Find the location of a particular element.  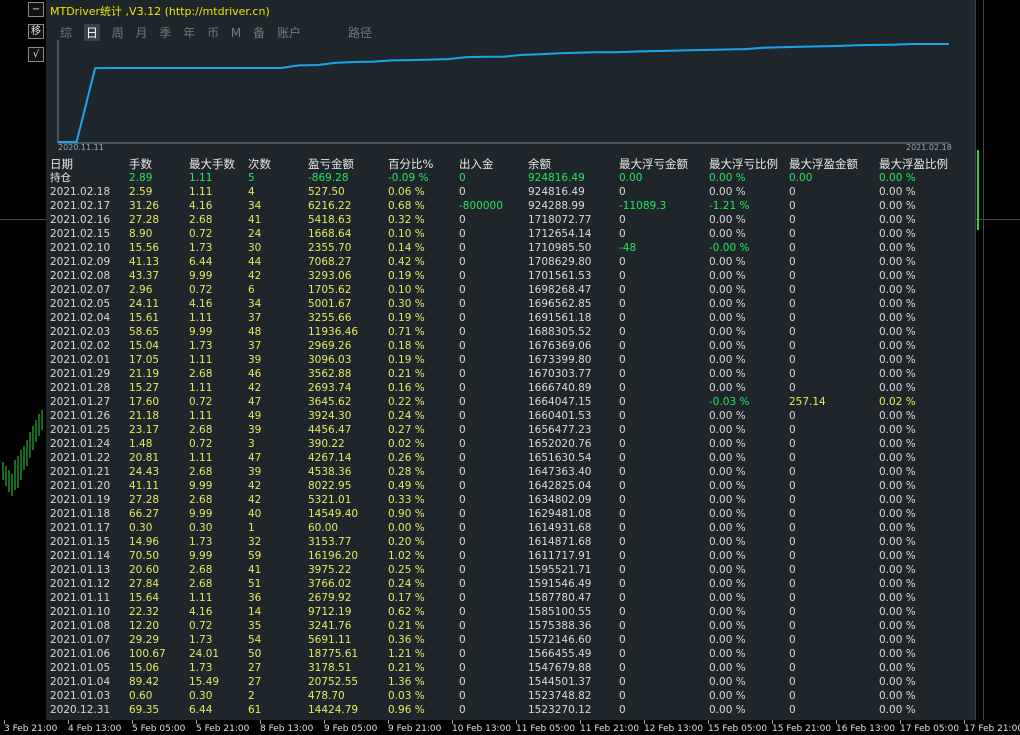

table-cell: 8.90 is located at coordinates (141, 234).